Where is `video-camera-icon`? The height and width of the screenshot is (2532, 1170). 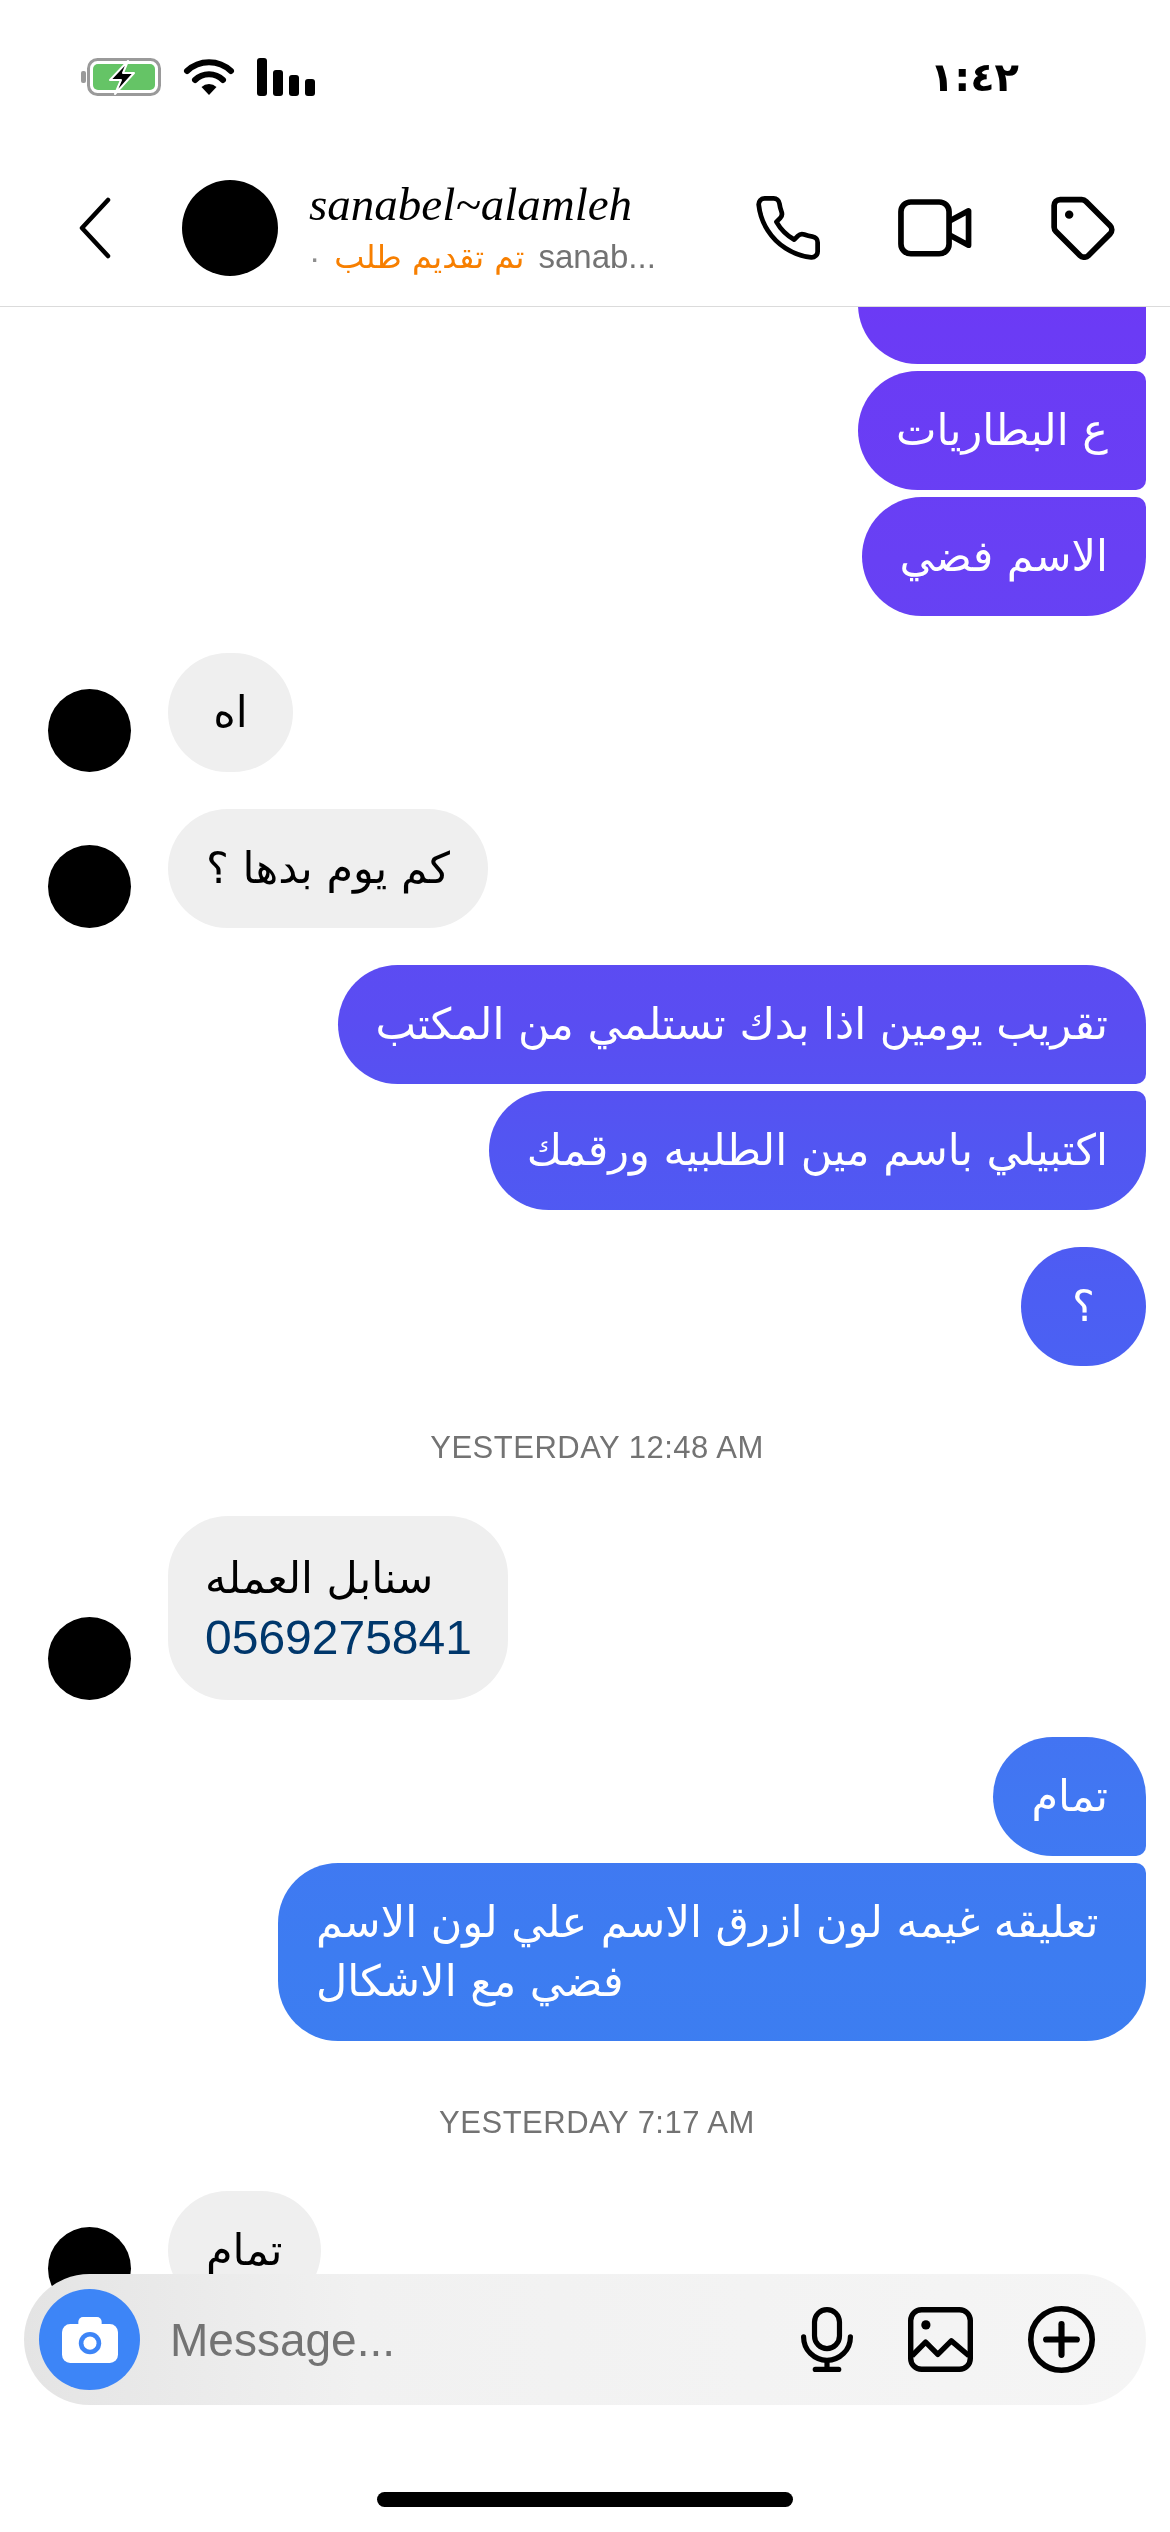
video-camera-icon is located at coordinates (935, 228).